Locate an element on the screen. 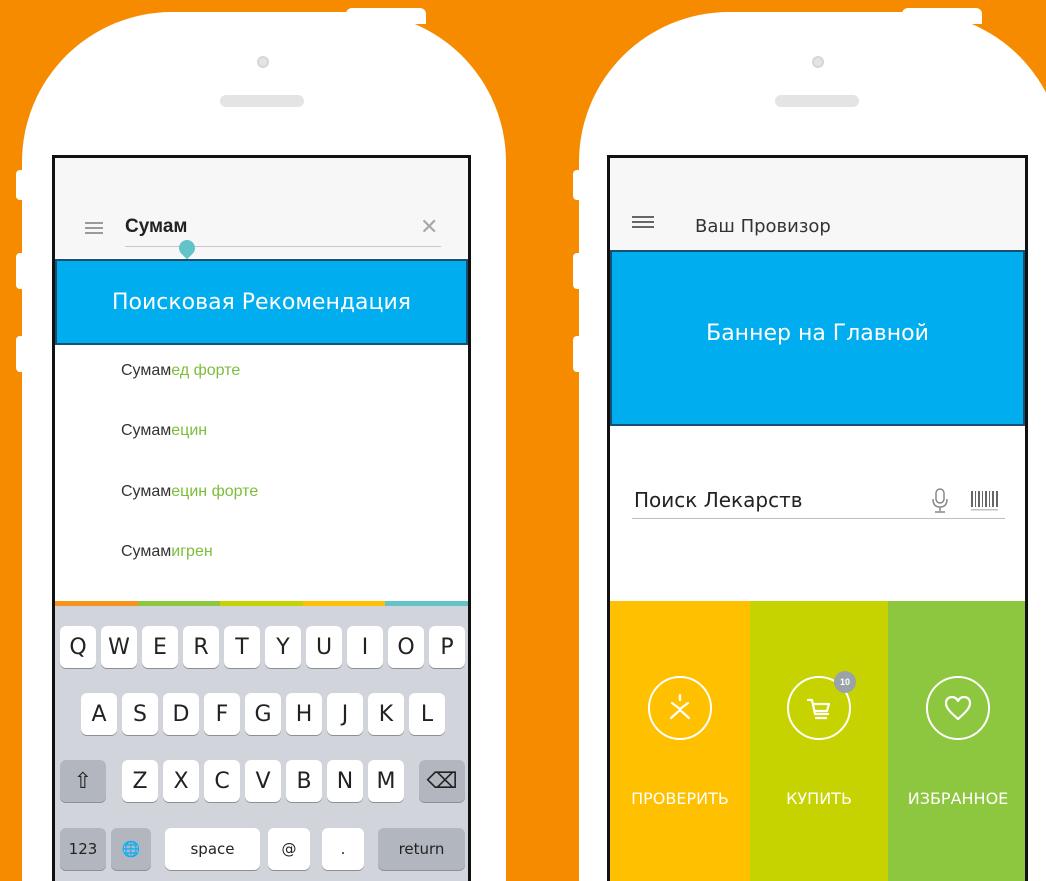  key-j: J is located at coordinates (345, 714).